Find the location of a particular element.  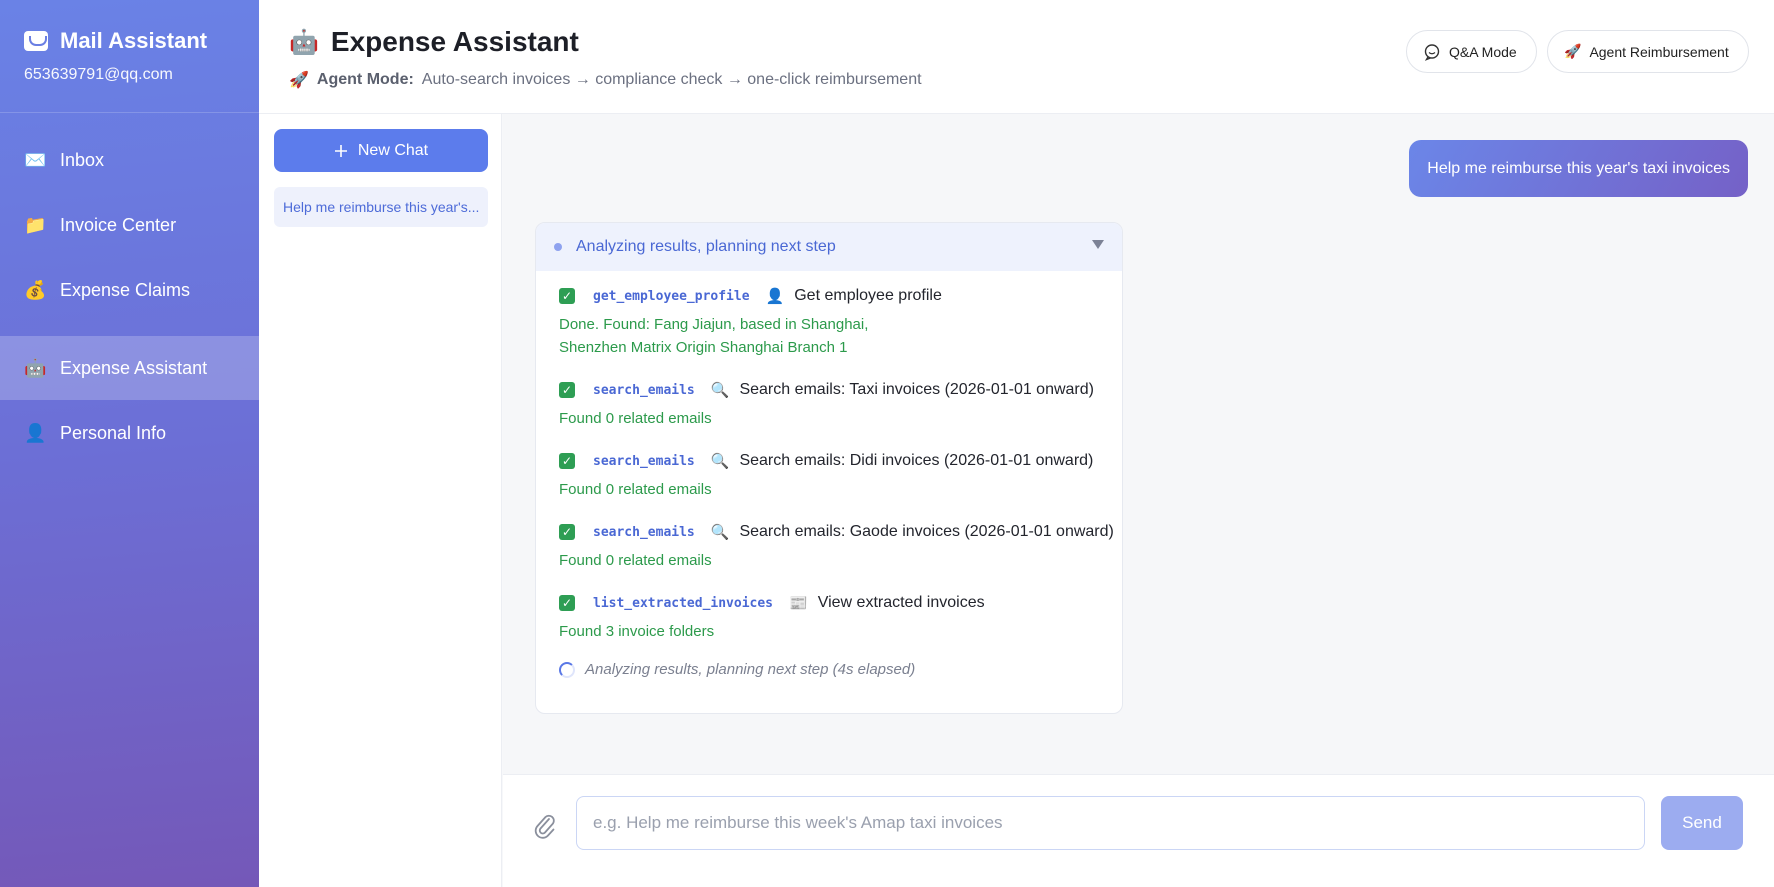

chat-bubble-icon is located at coordinates (1432, 52).